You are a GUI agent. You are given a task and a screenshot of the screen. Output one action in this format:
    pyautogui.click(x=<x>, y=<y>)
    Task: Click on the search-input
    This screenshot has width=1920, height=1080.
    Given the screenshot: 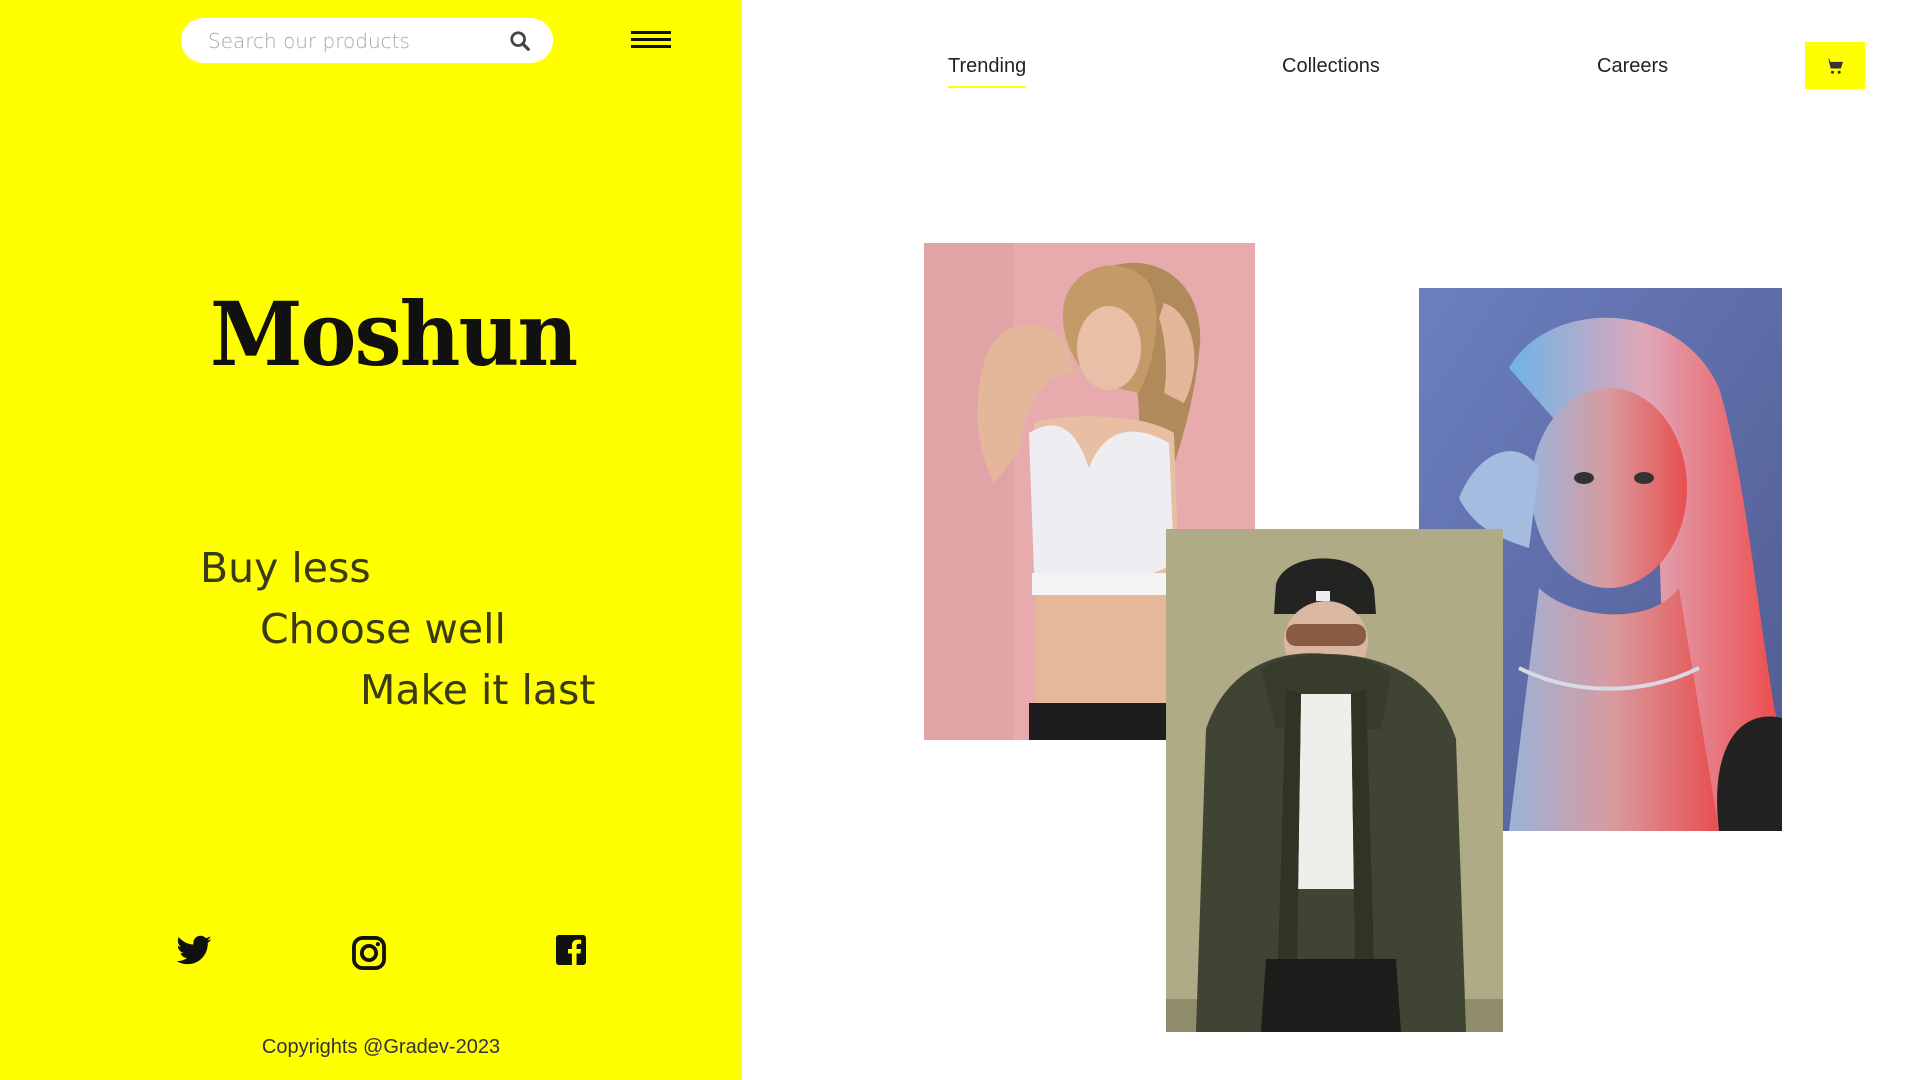 What is the action you would take?
    pyautogui.click(x=358, y=40)
    